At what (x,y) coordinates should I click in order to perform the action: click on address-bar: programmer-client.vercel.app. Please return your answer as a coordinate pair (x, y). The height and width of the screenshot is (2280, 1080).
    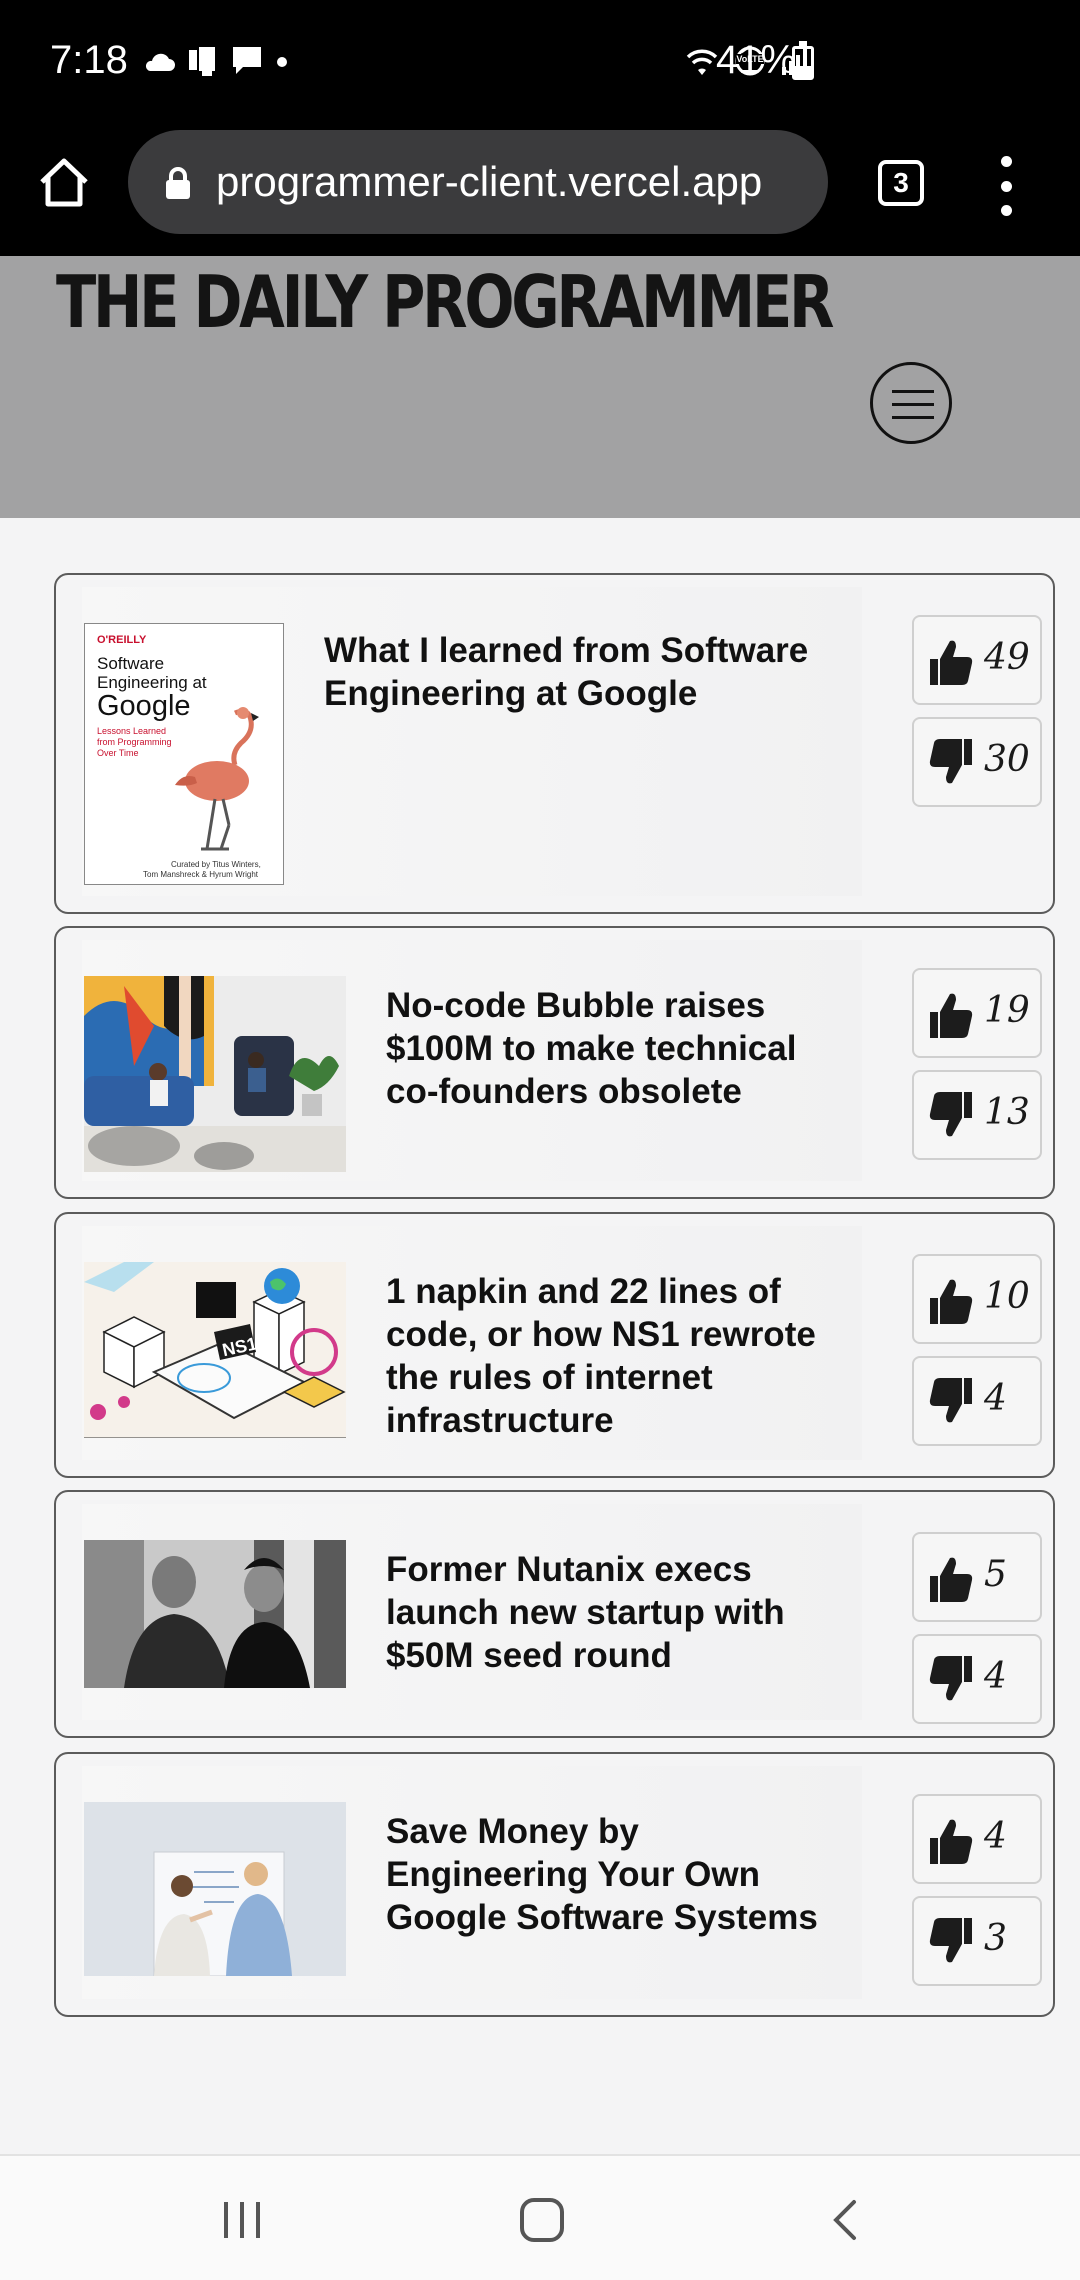
    Looking at the image, I should click on (478, 182).